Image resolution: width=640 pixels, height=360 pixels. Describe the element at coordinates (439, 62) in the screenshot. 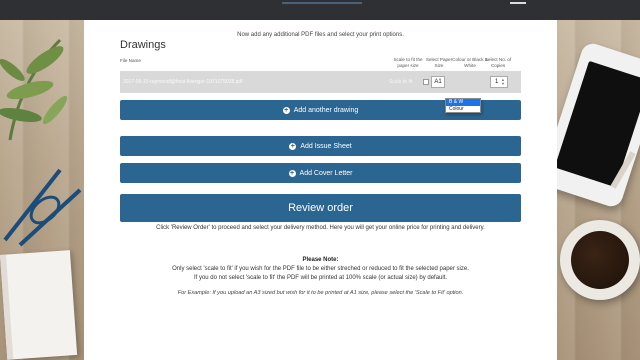

I see `column-header-paper-size: Select Paper Size` at that location.